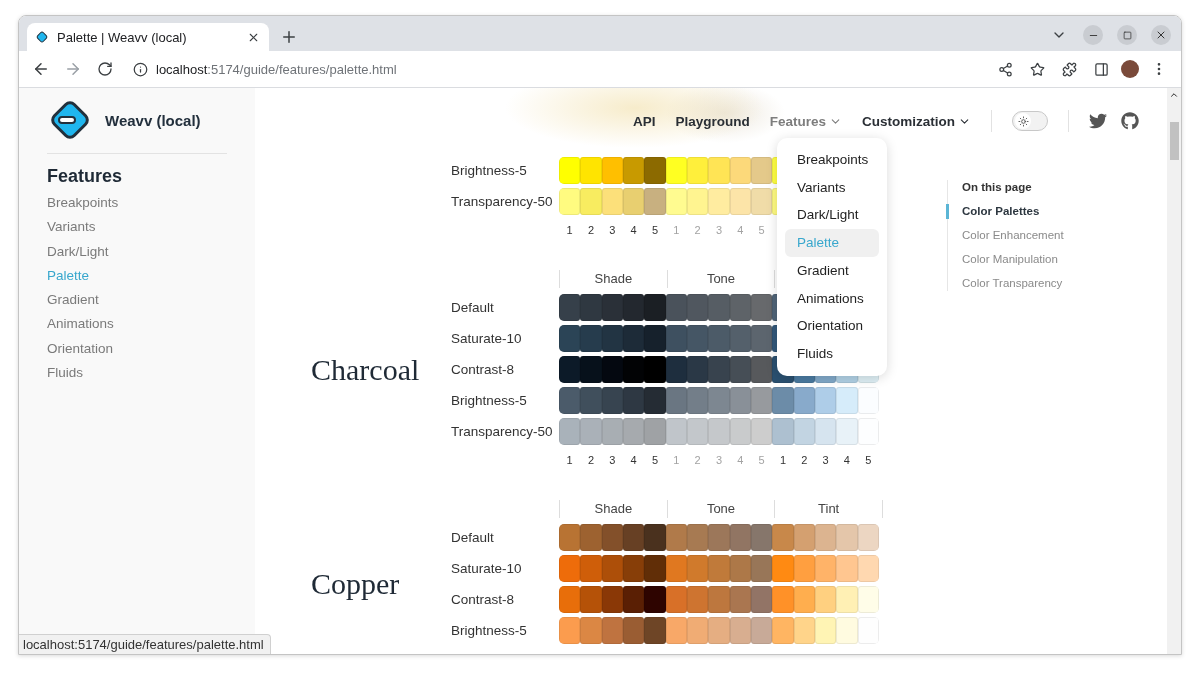 The width and height of the screenshot is (1200, 675). Describe the element at coordinates (832, 326) in the screenshot. I see `menu-item: Orientation` at that location.